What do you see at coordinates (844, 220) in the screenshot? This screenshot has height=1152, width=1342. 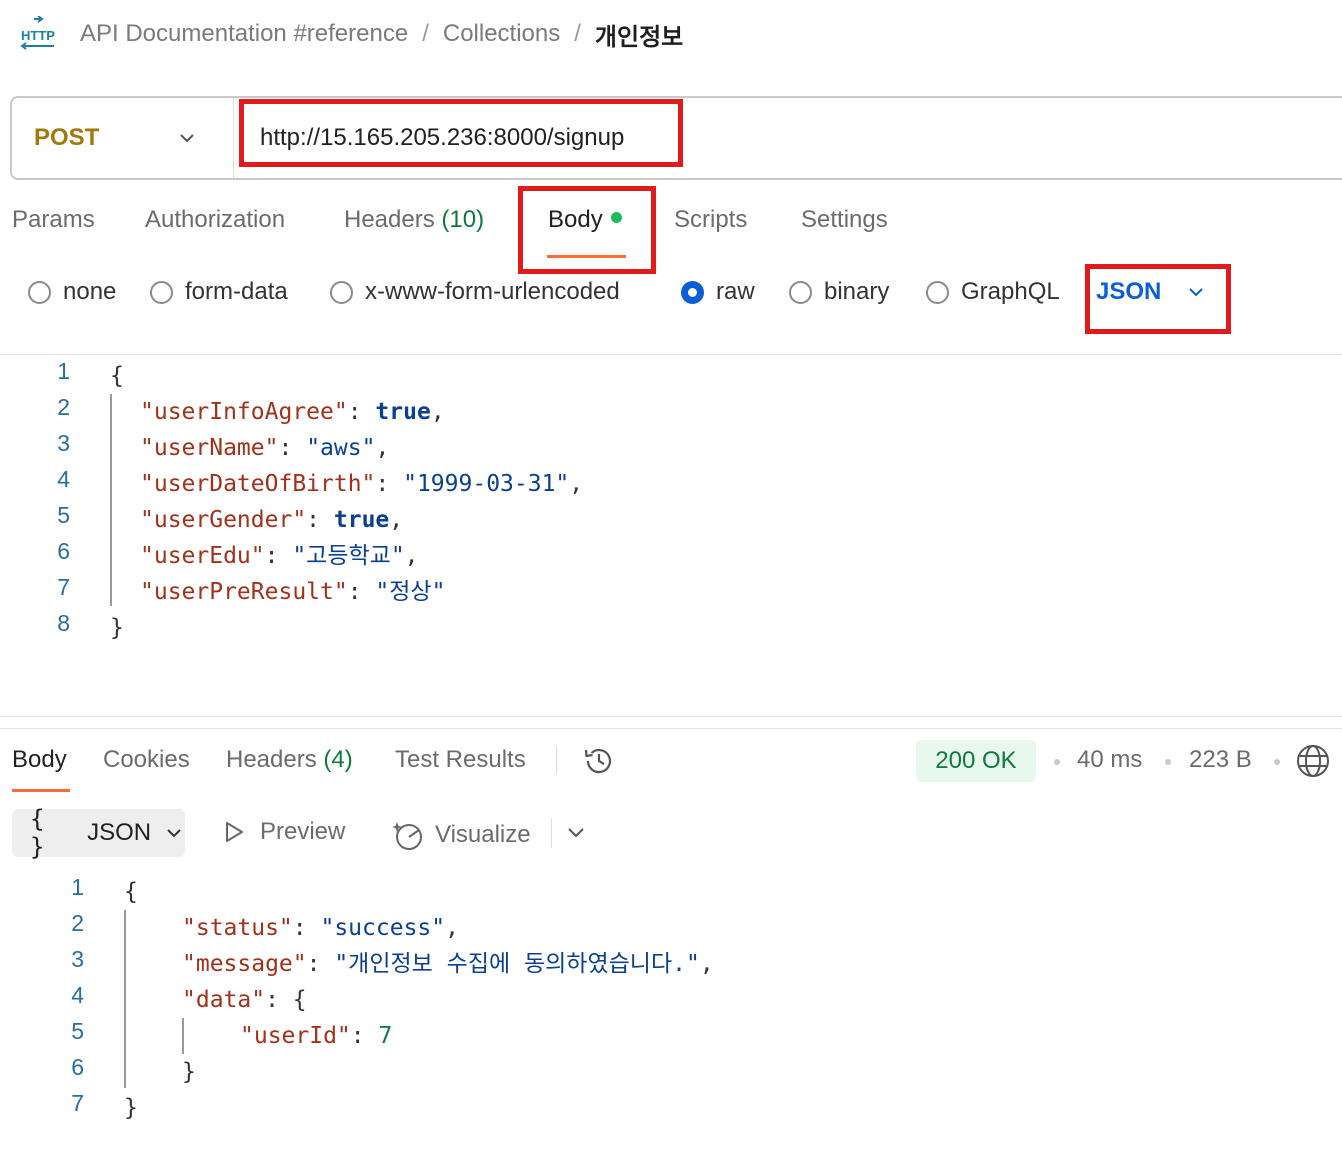 I see `tab-settings: Settings` at bounding box center [844, 220].